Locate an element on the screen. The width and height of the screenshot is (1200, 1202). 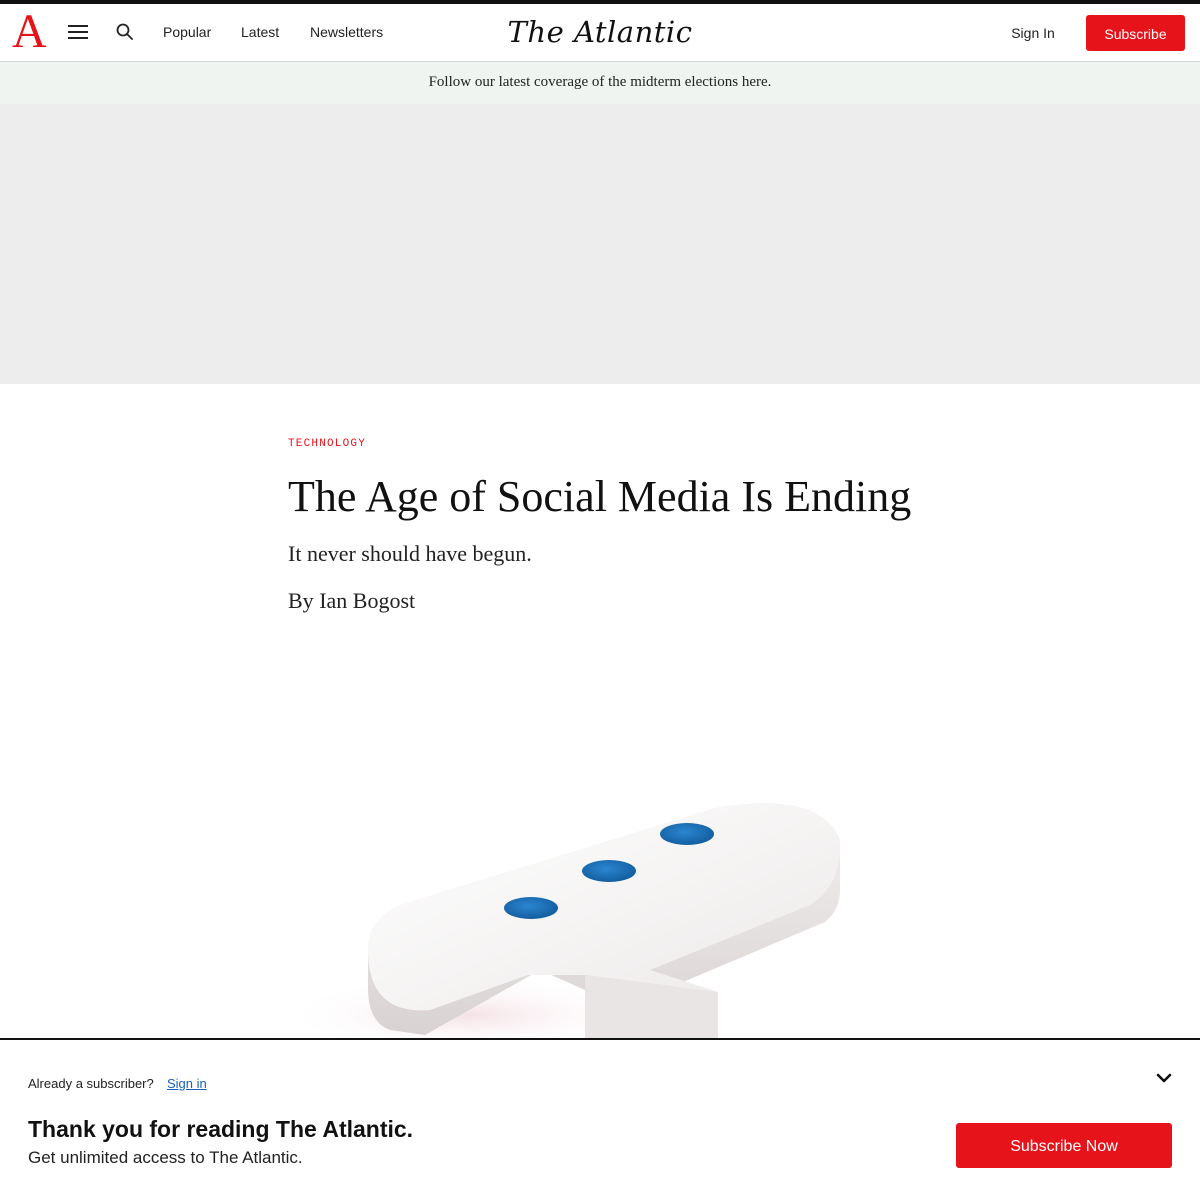
article-dek: It never should have begun. is located at coordinates (410, 553).